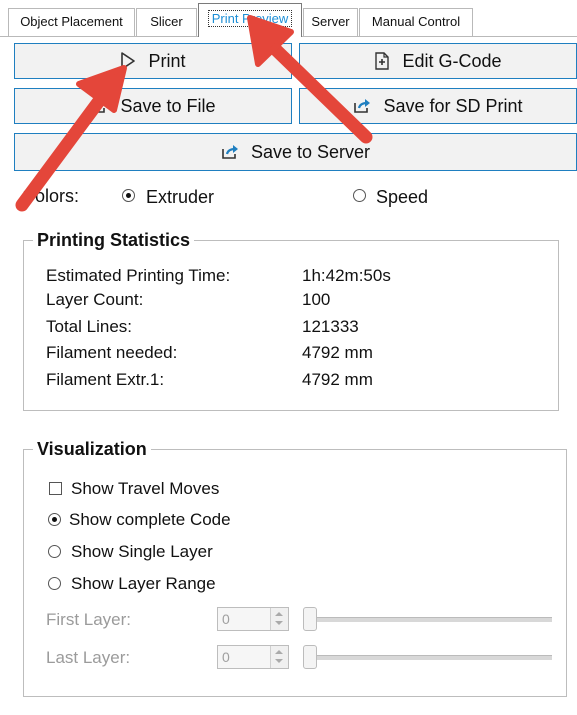 The height and width of the screenshot is (715, 577). Describe the element at coordinates (226, 619) in the screenshot. I see `first-layer-value: 0` at that location.